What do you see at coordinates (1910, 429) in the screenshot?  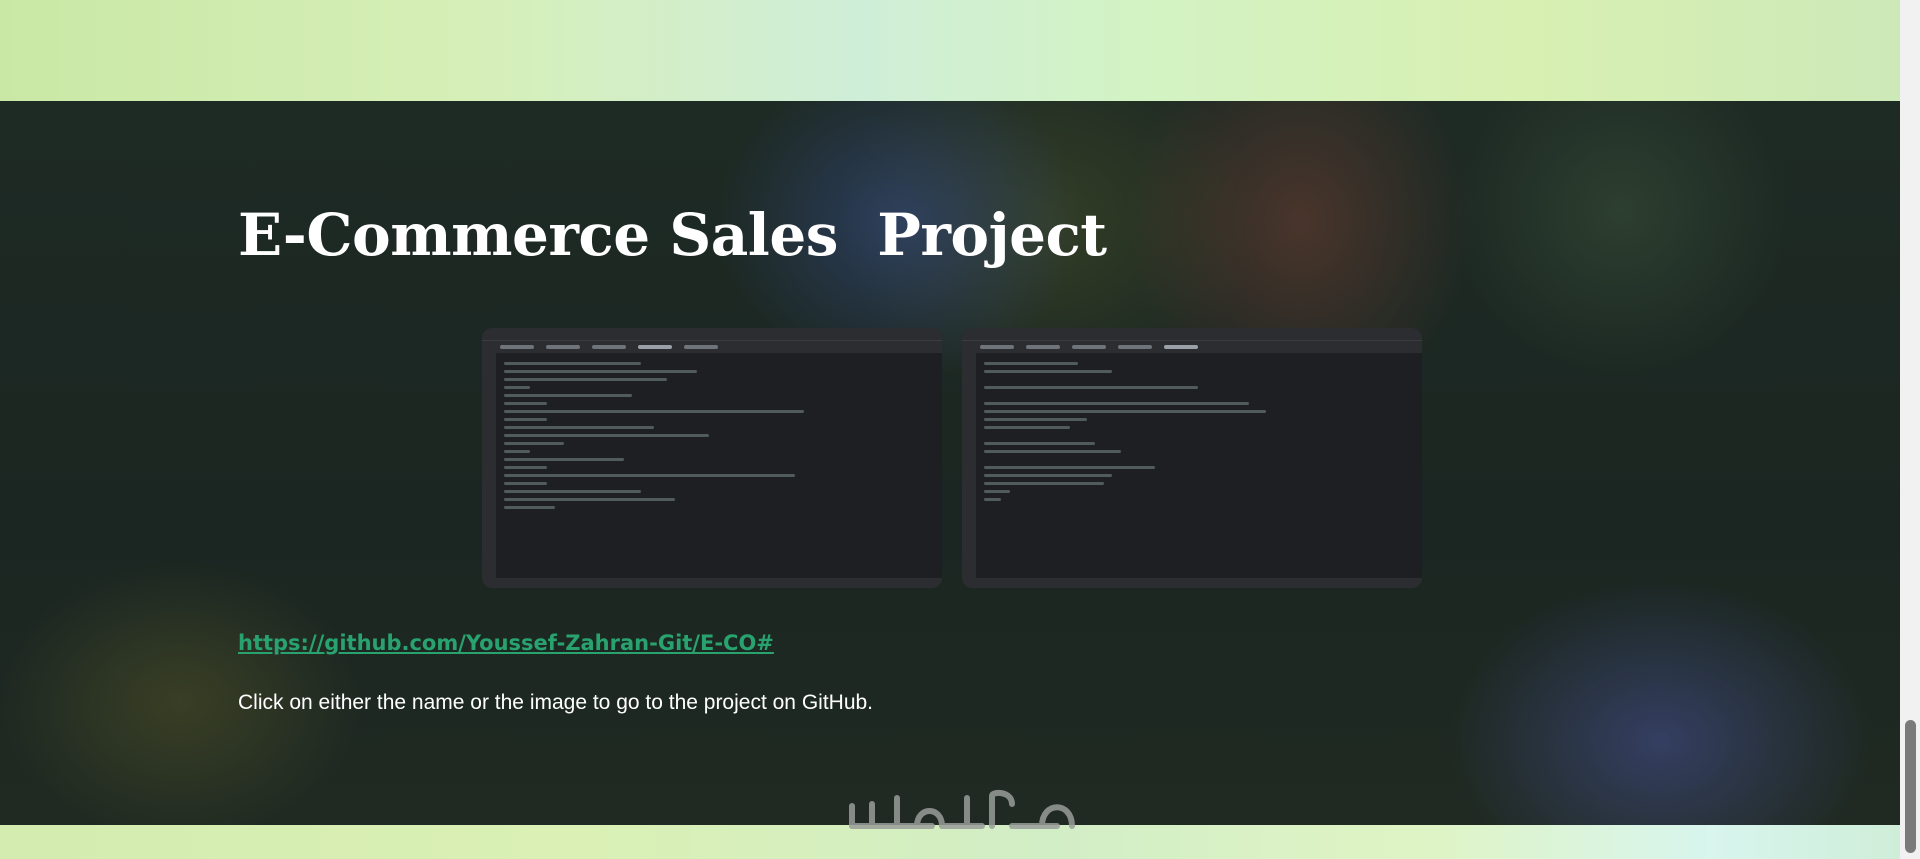 I see `page-scrollbar` at bounding box center [1910, 429].